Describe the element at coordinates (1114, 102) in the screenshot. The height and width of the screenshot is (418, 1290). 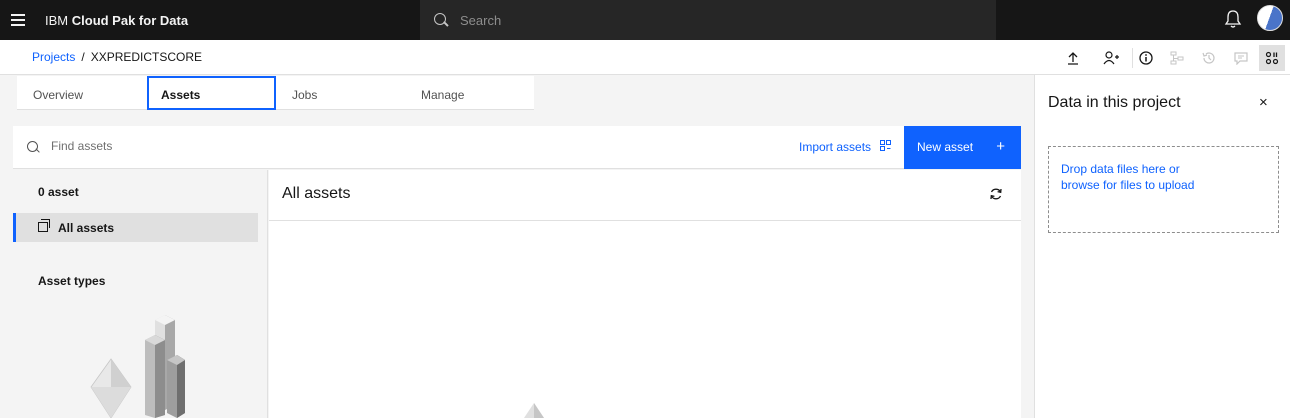
I see `panel-title: Data in this project` at that location.